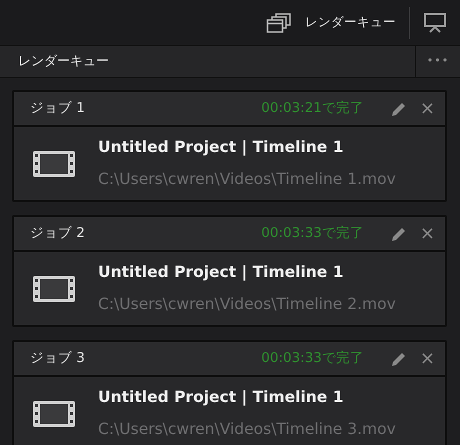 The width and height of the screenshot is (460, 445). Describe the element at coordinates (57, 234) in the screenshot. I see `job-name: ジョブ 2` at that location.